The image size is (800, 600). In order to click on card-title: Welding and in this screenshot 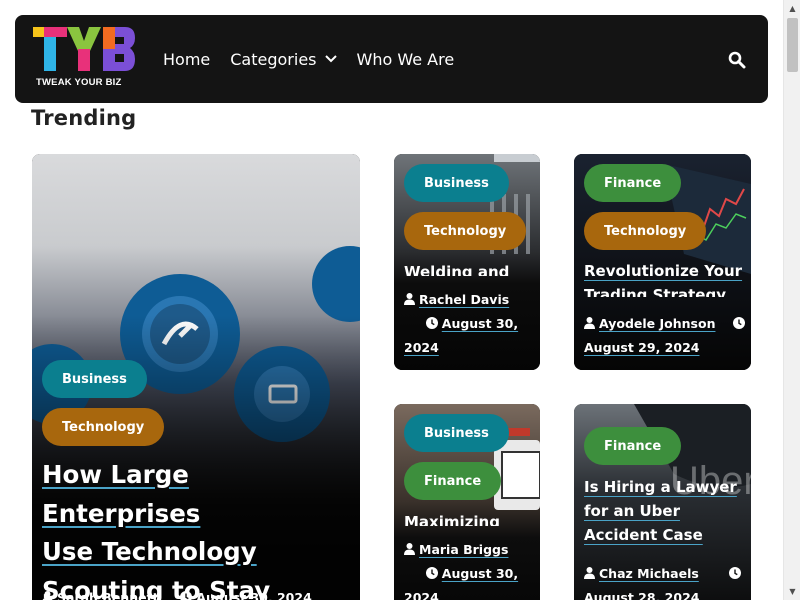, I will do `click(469, 268)`.